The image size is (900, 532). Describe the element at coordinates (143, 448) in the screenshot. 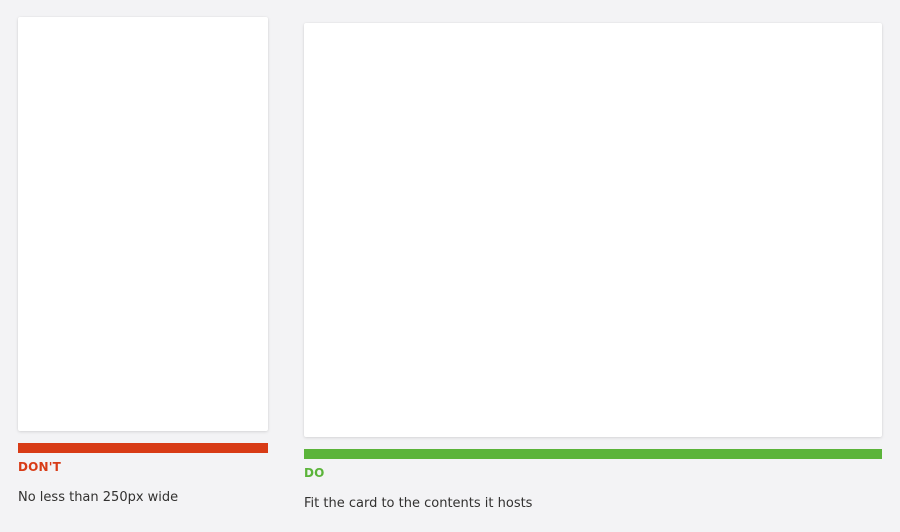

I see `dont-indicator-bar` at that location.